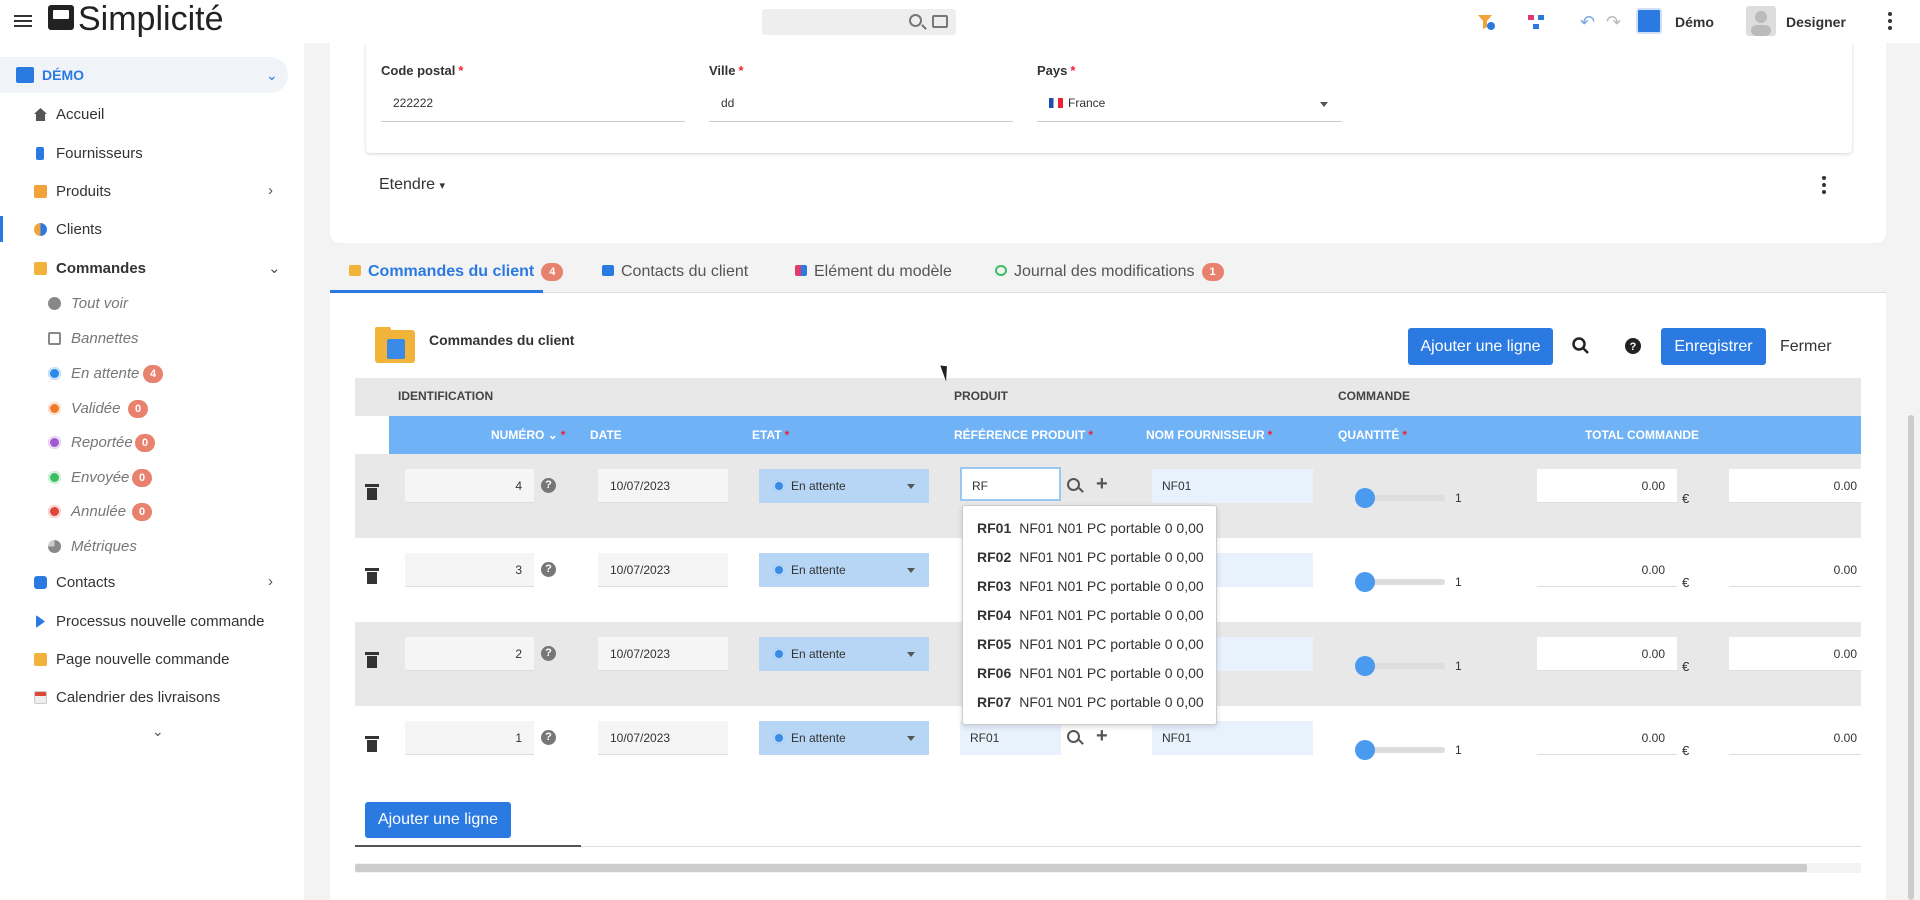 The image size is (1920, 900). What do you see at coordinates (1189, 105) in the screenshot?
I see `country-select: France` at bounding box center [1189, 105].